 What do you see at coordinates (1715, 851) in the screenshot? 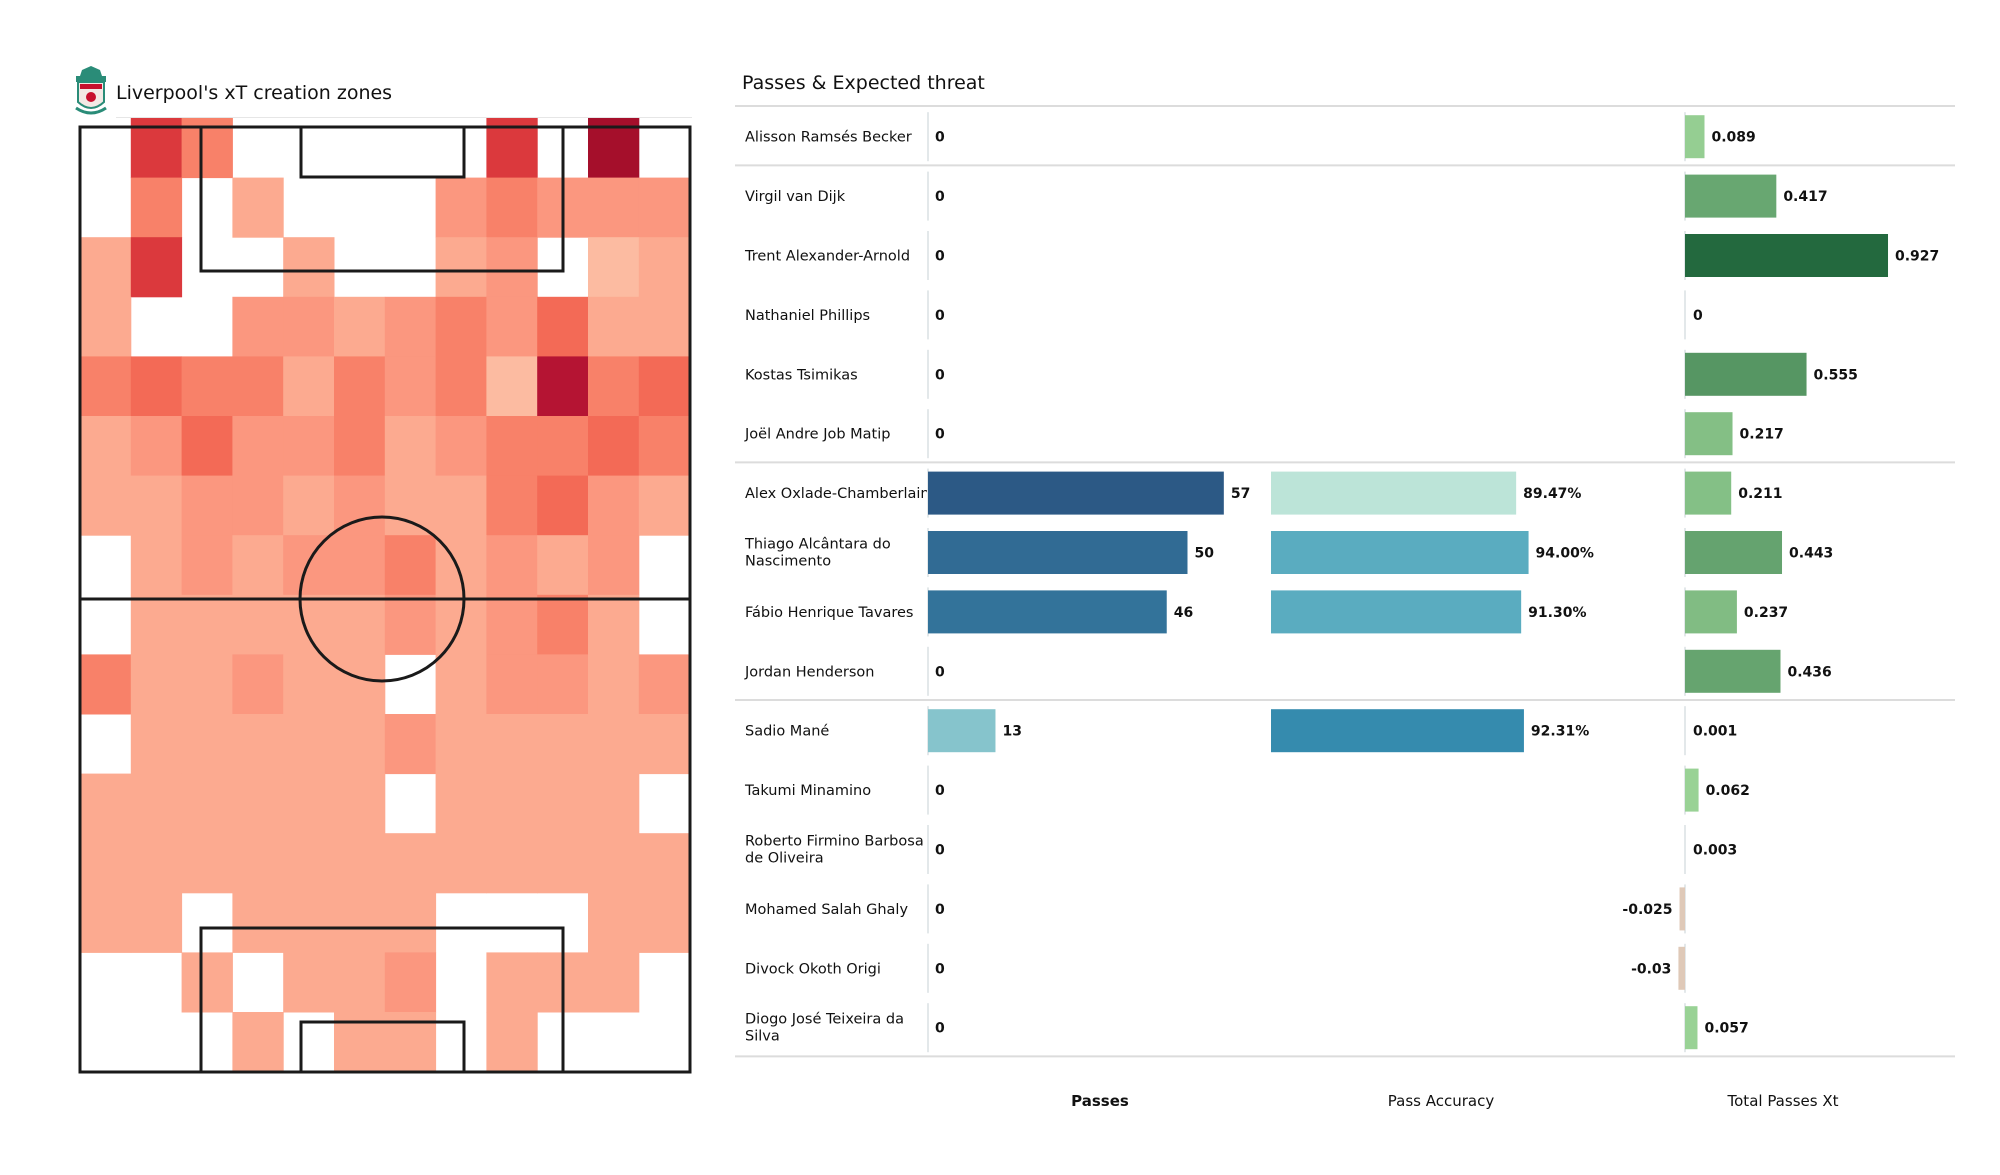
I see `xt-value: 0.003` at bounding box center [1715, 851].